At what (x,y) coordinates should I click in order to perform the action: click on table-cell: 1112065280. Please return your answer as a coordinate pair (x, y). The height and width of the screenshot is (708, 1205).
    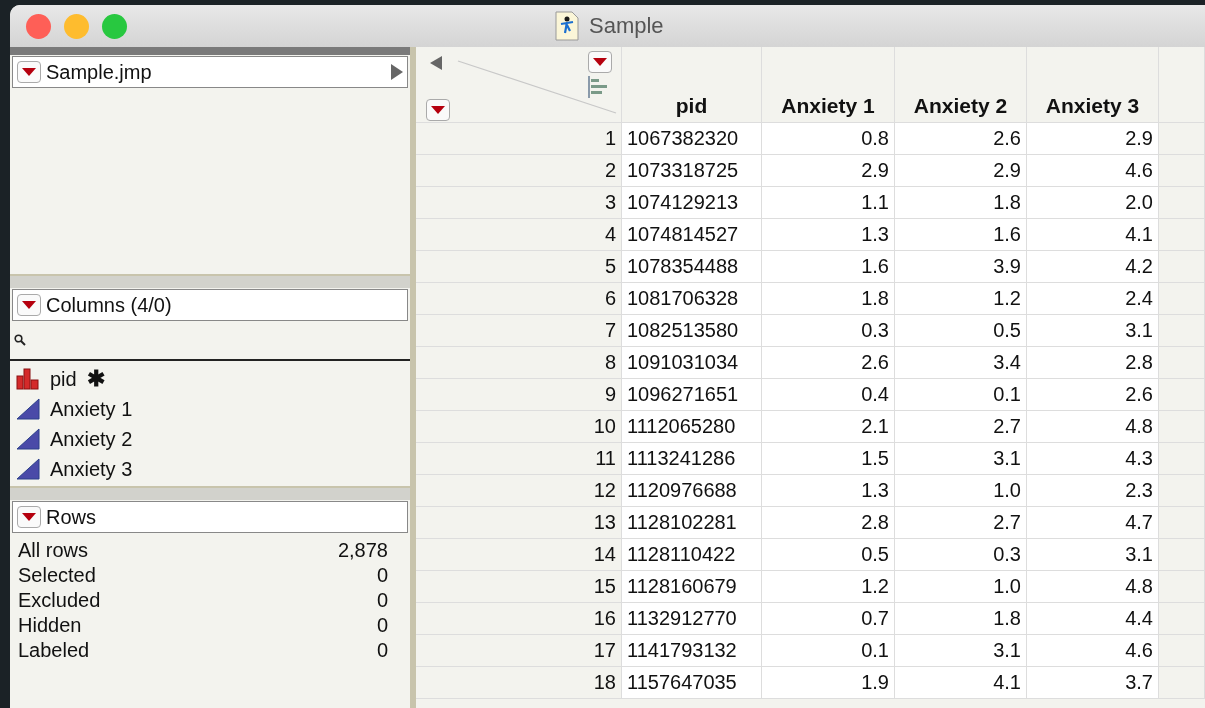
    Looking at the image, I should click on (692, 427).